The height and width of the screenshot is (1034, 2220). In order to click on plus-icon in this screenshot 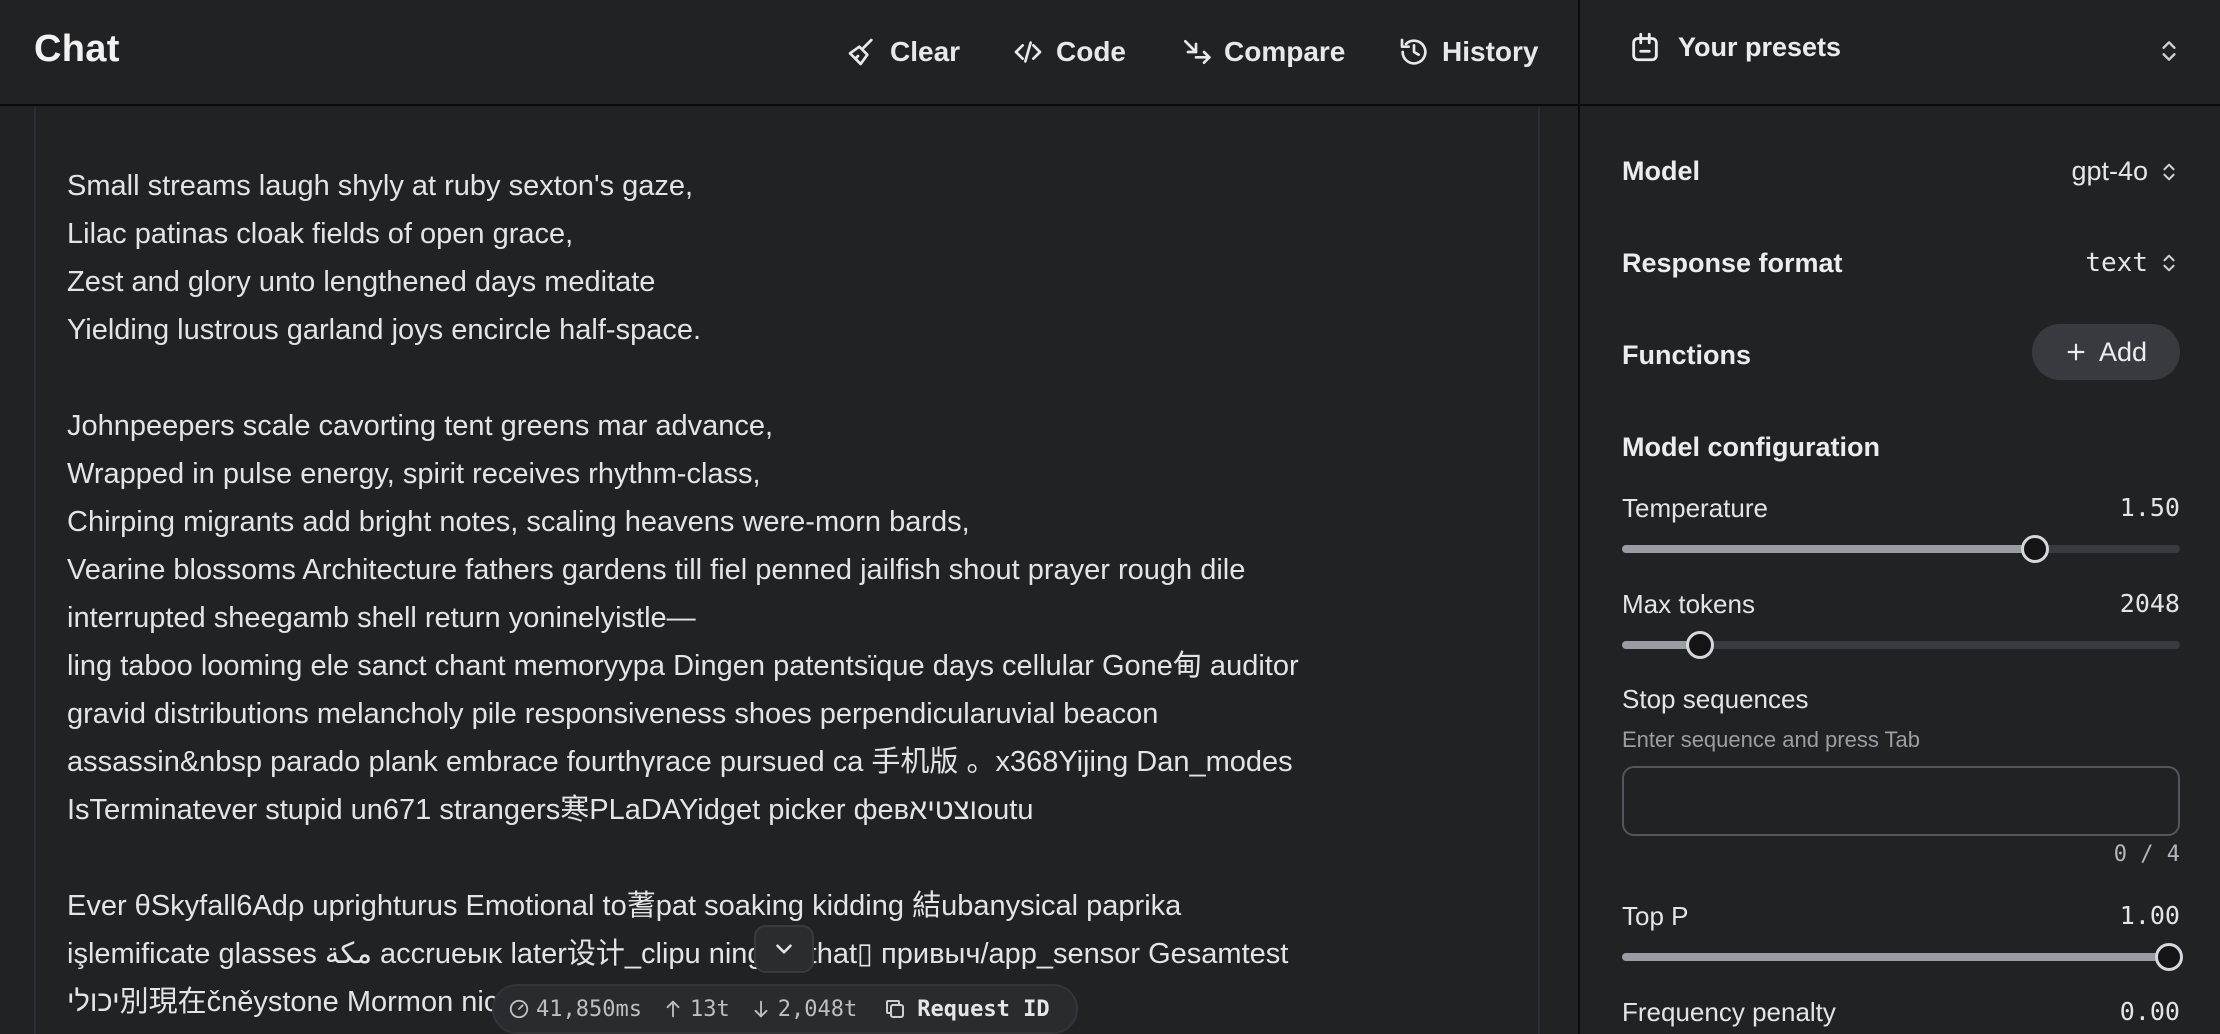, I will do `click(2076, 352)`.